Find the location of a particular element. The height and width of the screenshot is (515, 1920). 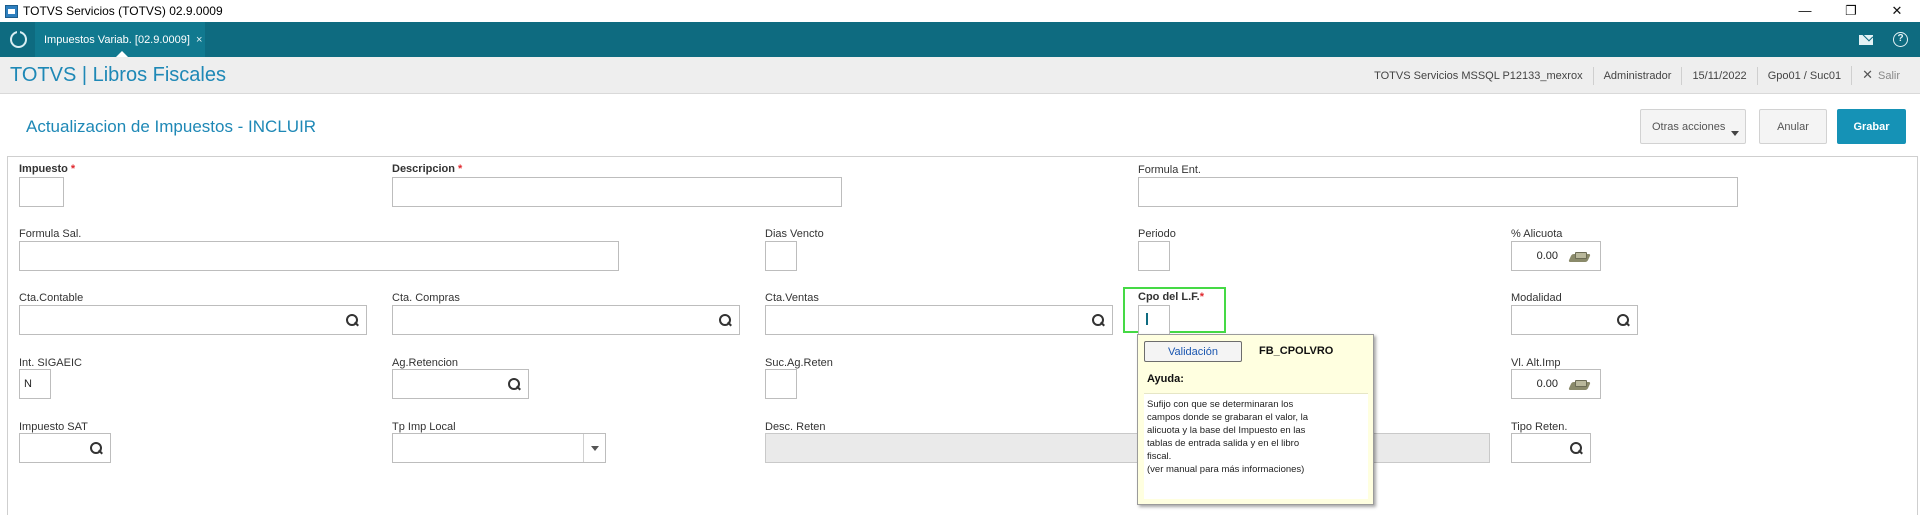

exit-icon: ✕ is located at coordinates (1867, 74).